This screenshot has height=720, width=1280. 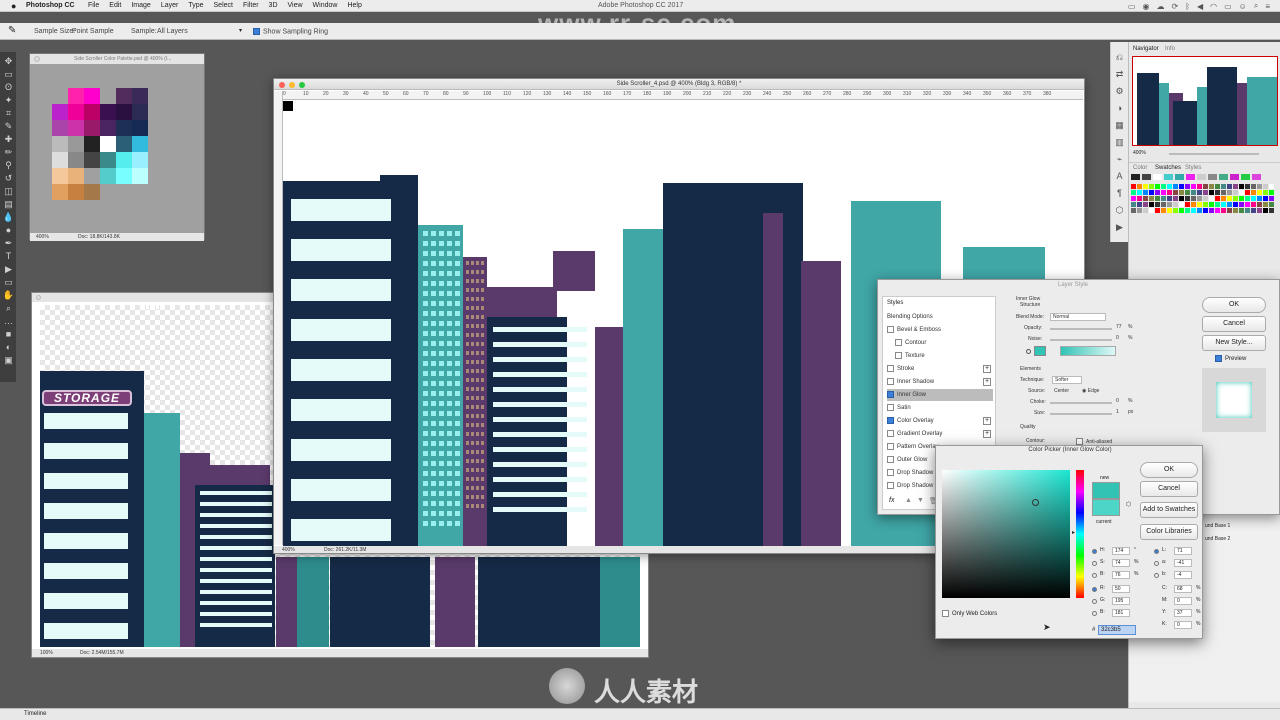 What do you see at coordinates (1117, 576) in the screenshot?
I see `hsb-field: B: 76%` at bounding box center [1117, 576].